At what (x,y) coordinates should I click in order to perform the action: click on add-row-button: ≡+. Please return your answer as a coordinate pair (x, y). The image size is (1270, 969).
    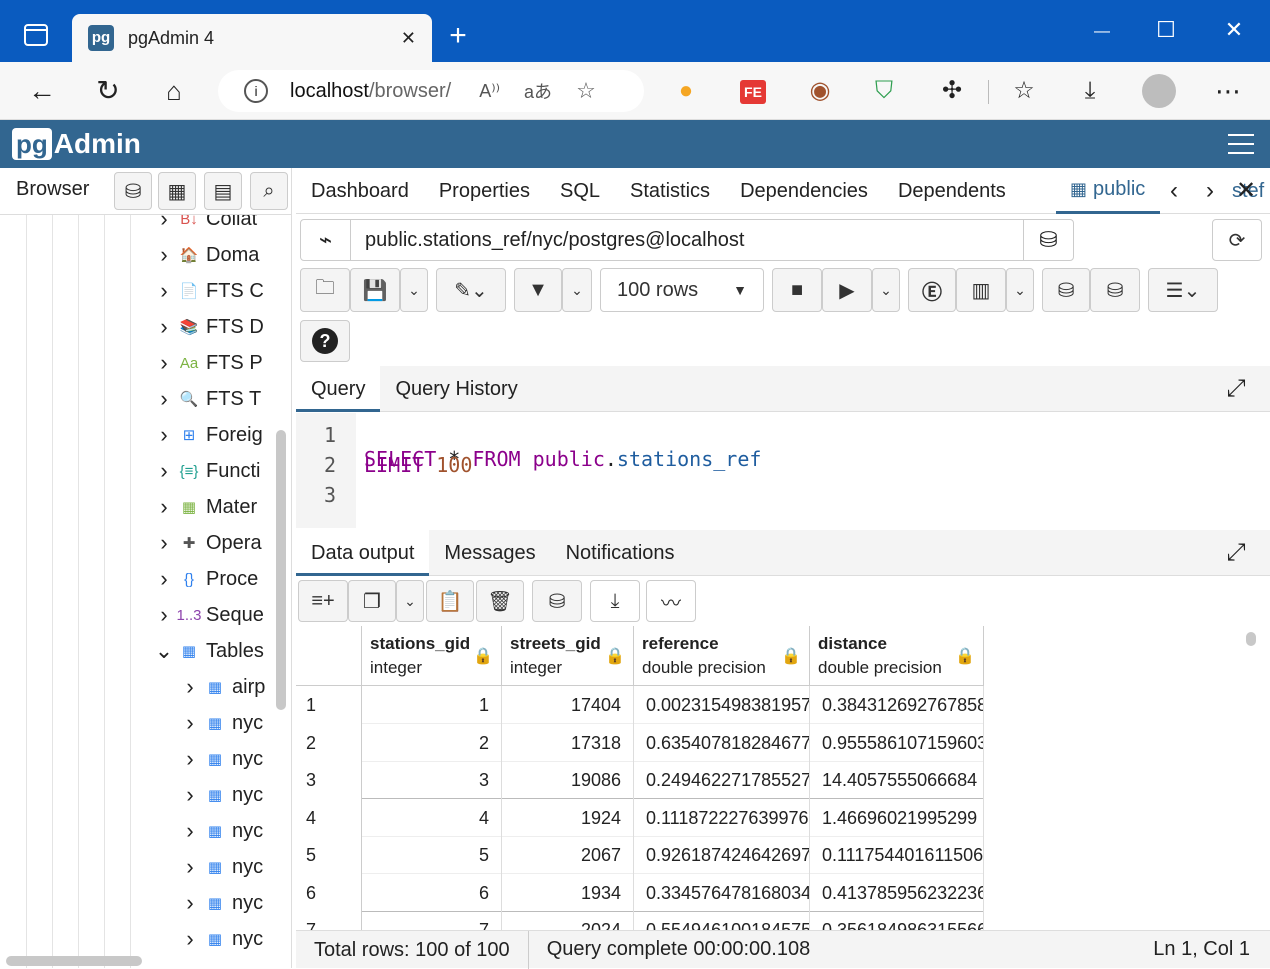
    Looking at the image, I should click on (323, 601).